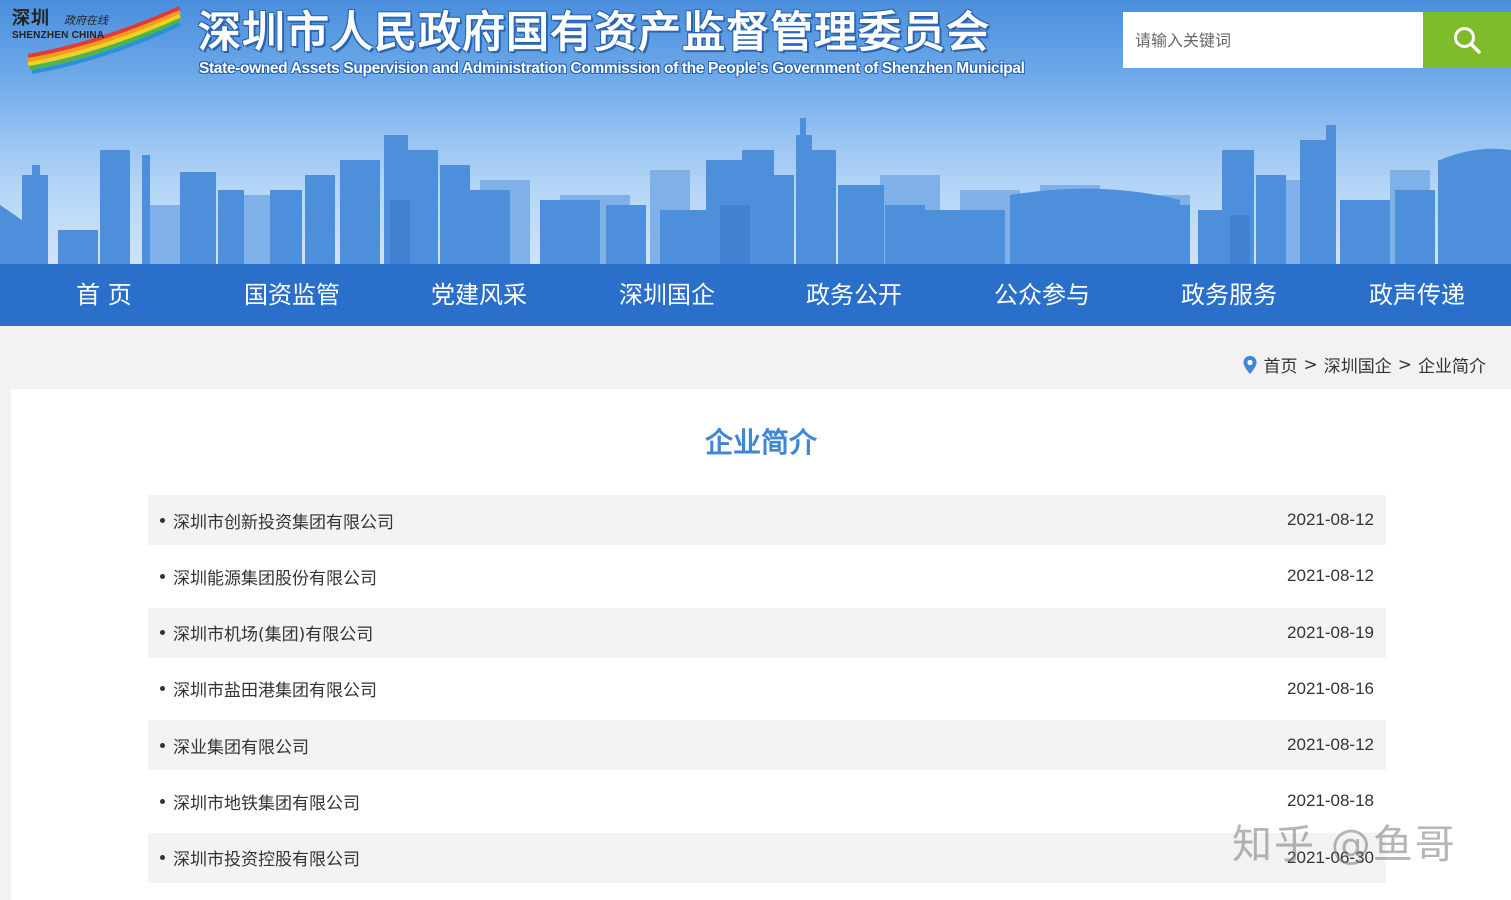 The image size is (1511, 900). Describe the element at coordinates (1281, 364) in the screenshot. I see `breadcrumb-home: 首页` at that location.